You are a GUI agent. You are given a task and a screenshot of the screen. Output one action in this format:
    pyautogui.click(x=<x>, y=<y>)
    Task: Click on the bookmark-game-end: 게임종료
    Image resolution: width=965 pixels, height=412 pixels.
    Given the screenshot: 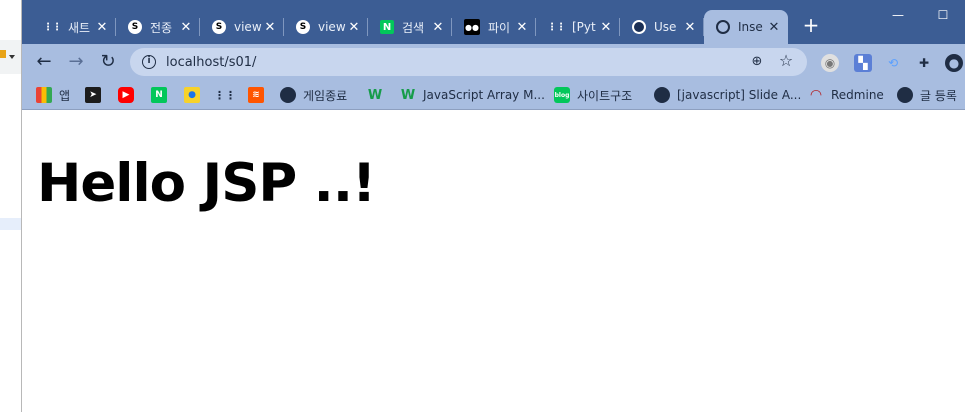 What is the action you would take?
    pyautogui.click(x=313, y=95)
    